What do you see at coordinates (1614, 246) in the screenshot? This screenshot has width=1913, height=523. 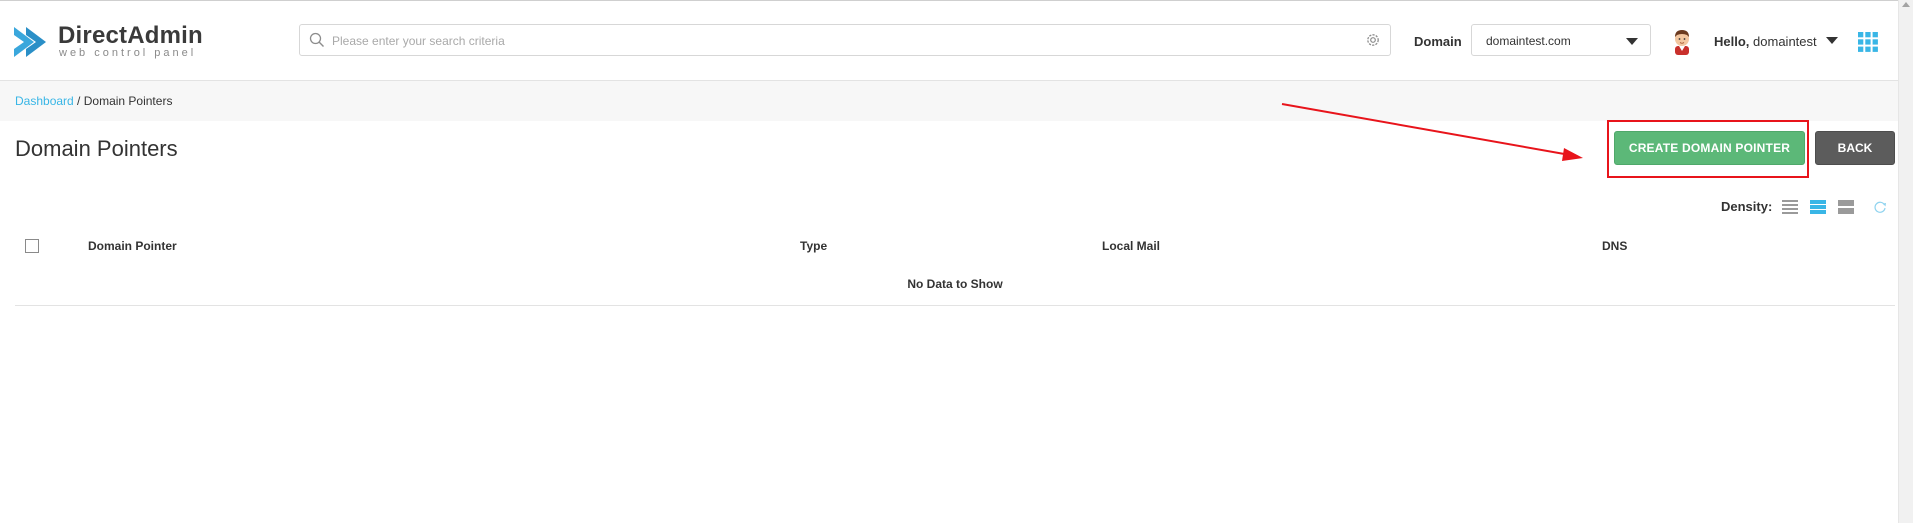 I see `column-header-dns: DNS` at bounding box center [1614, 246].